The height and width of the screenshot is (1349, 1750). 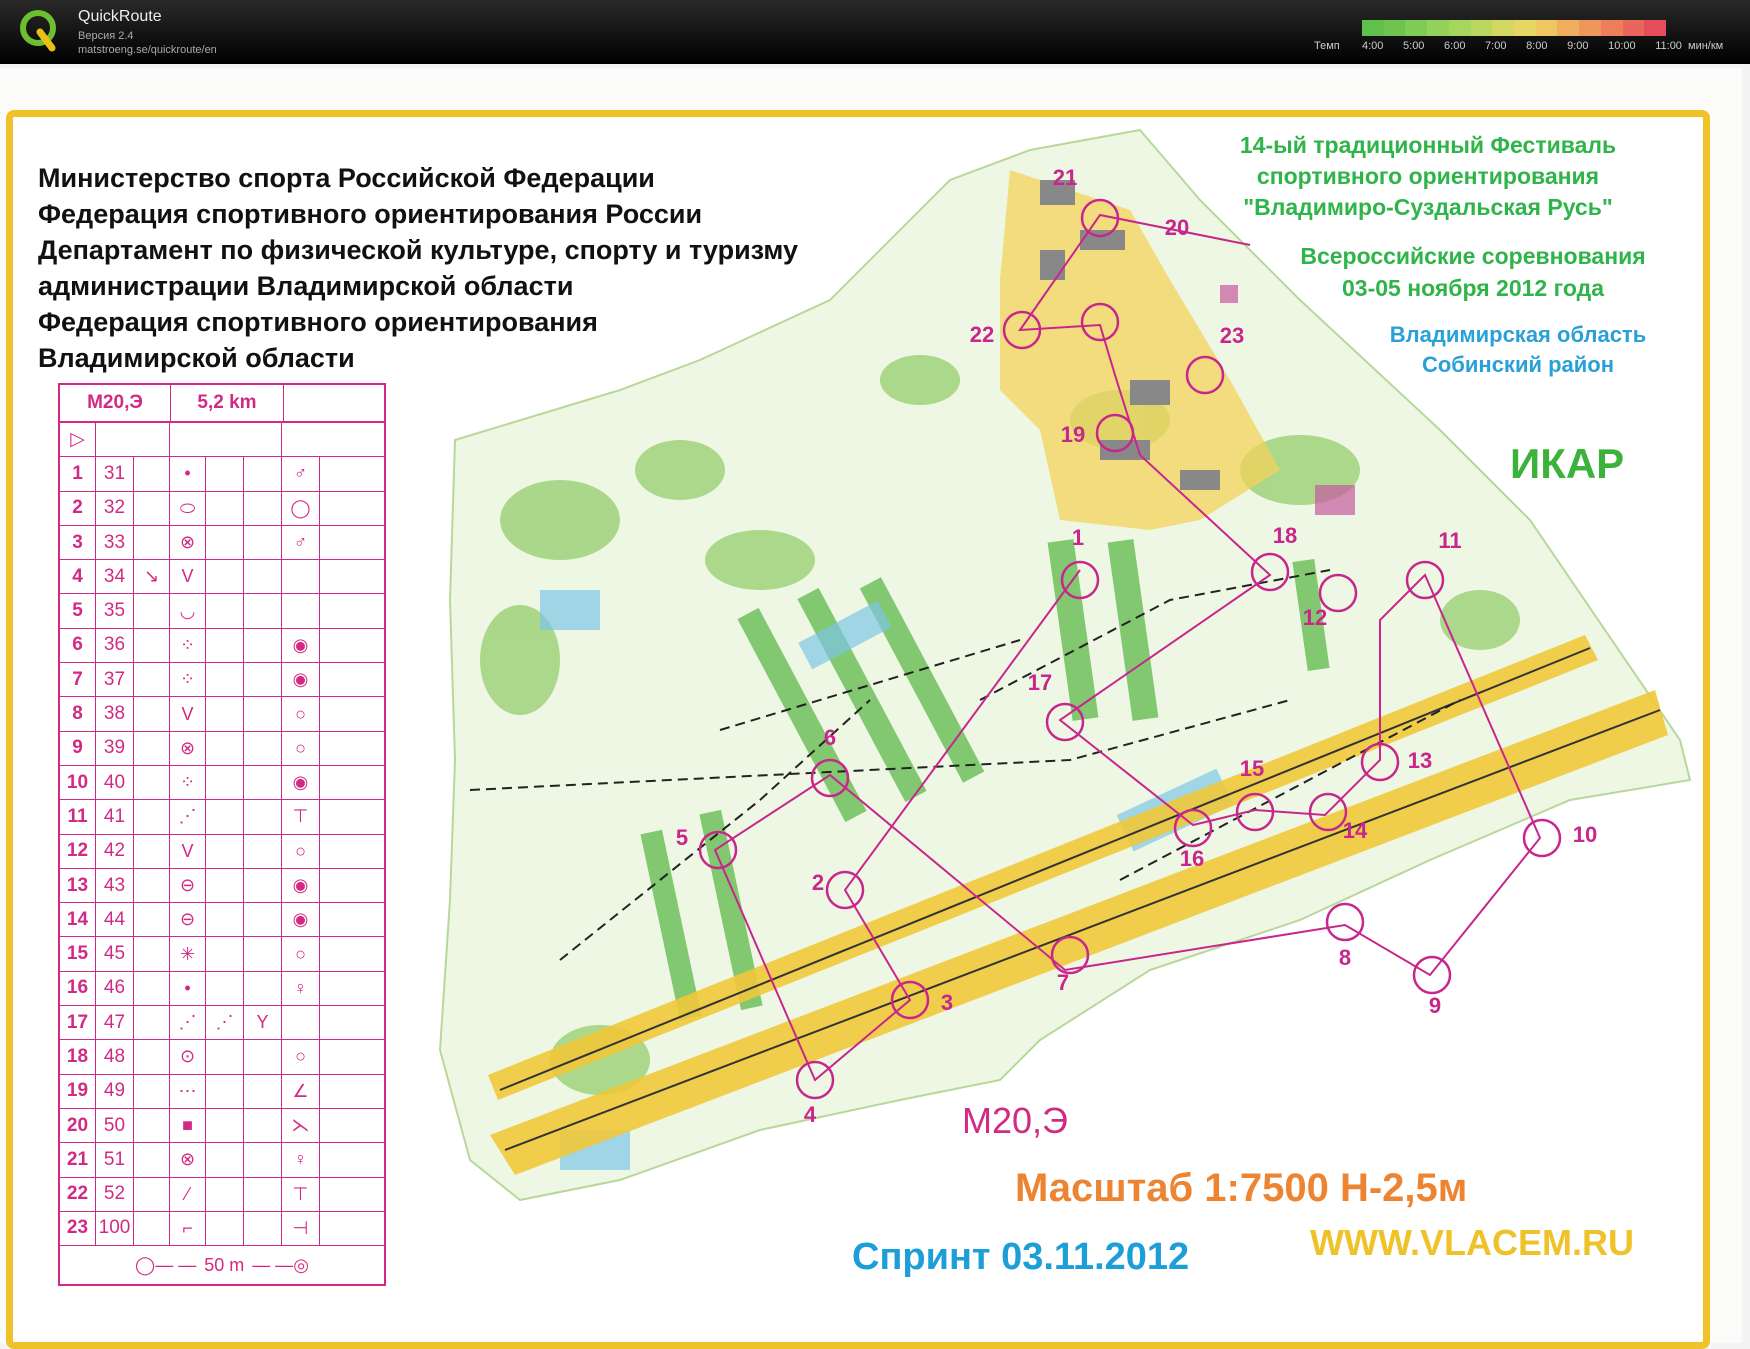 What do you see at coordinates (78, 1125) in the screenshot?
I see `control-number: 20` at bounding box center [78, 1125].